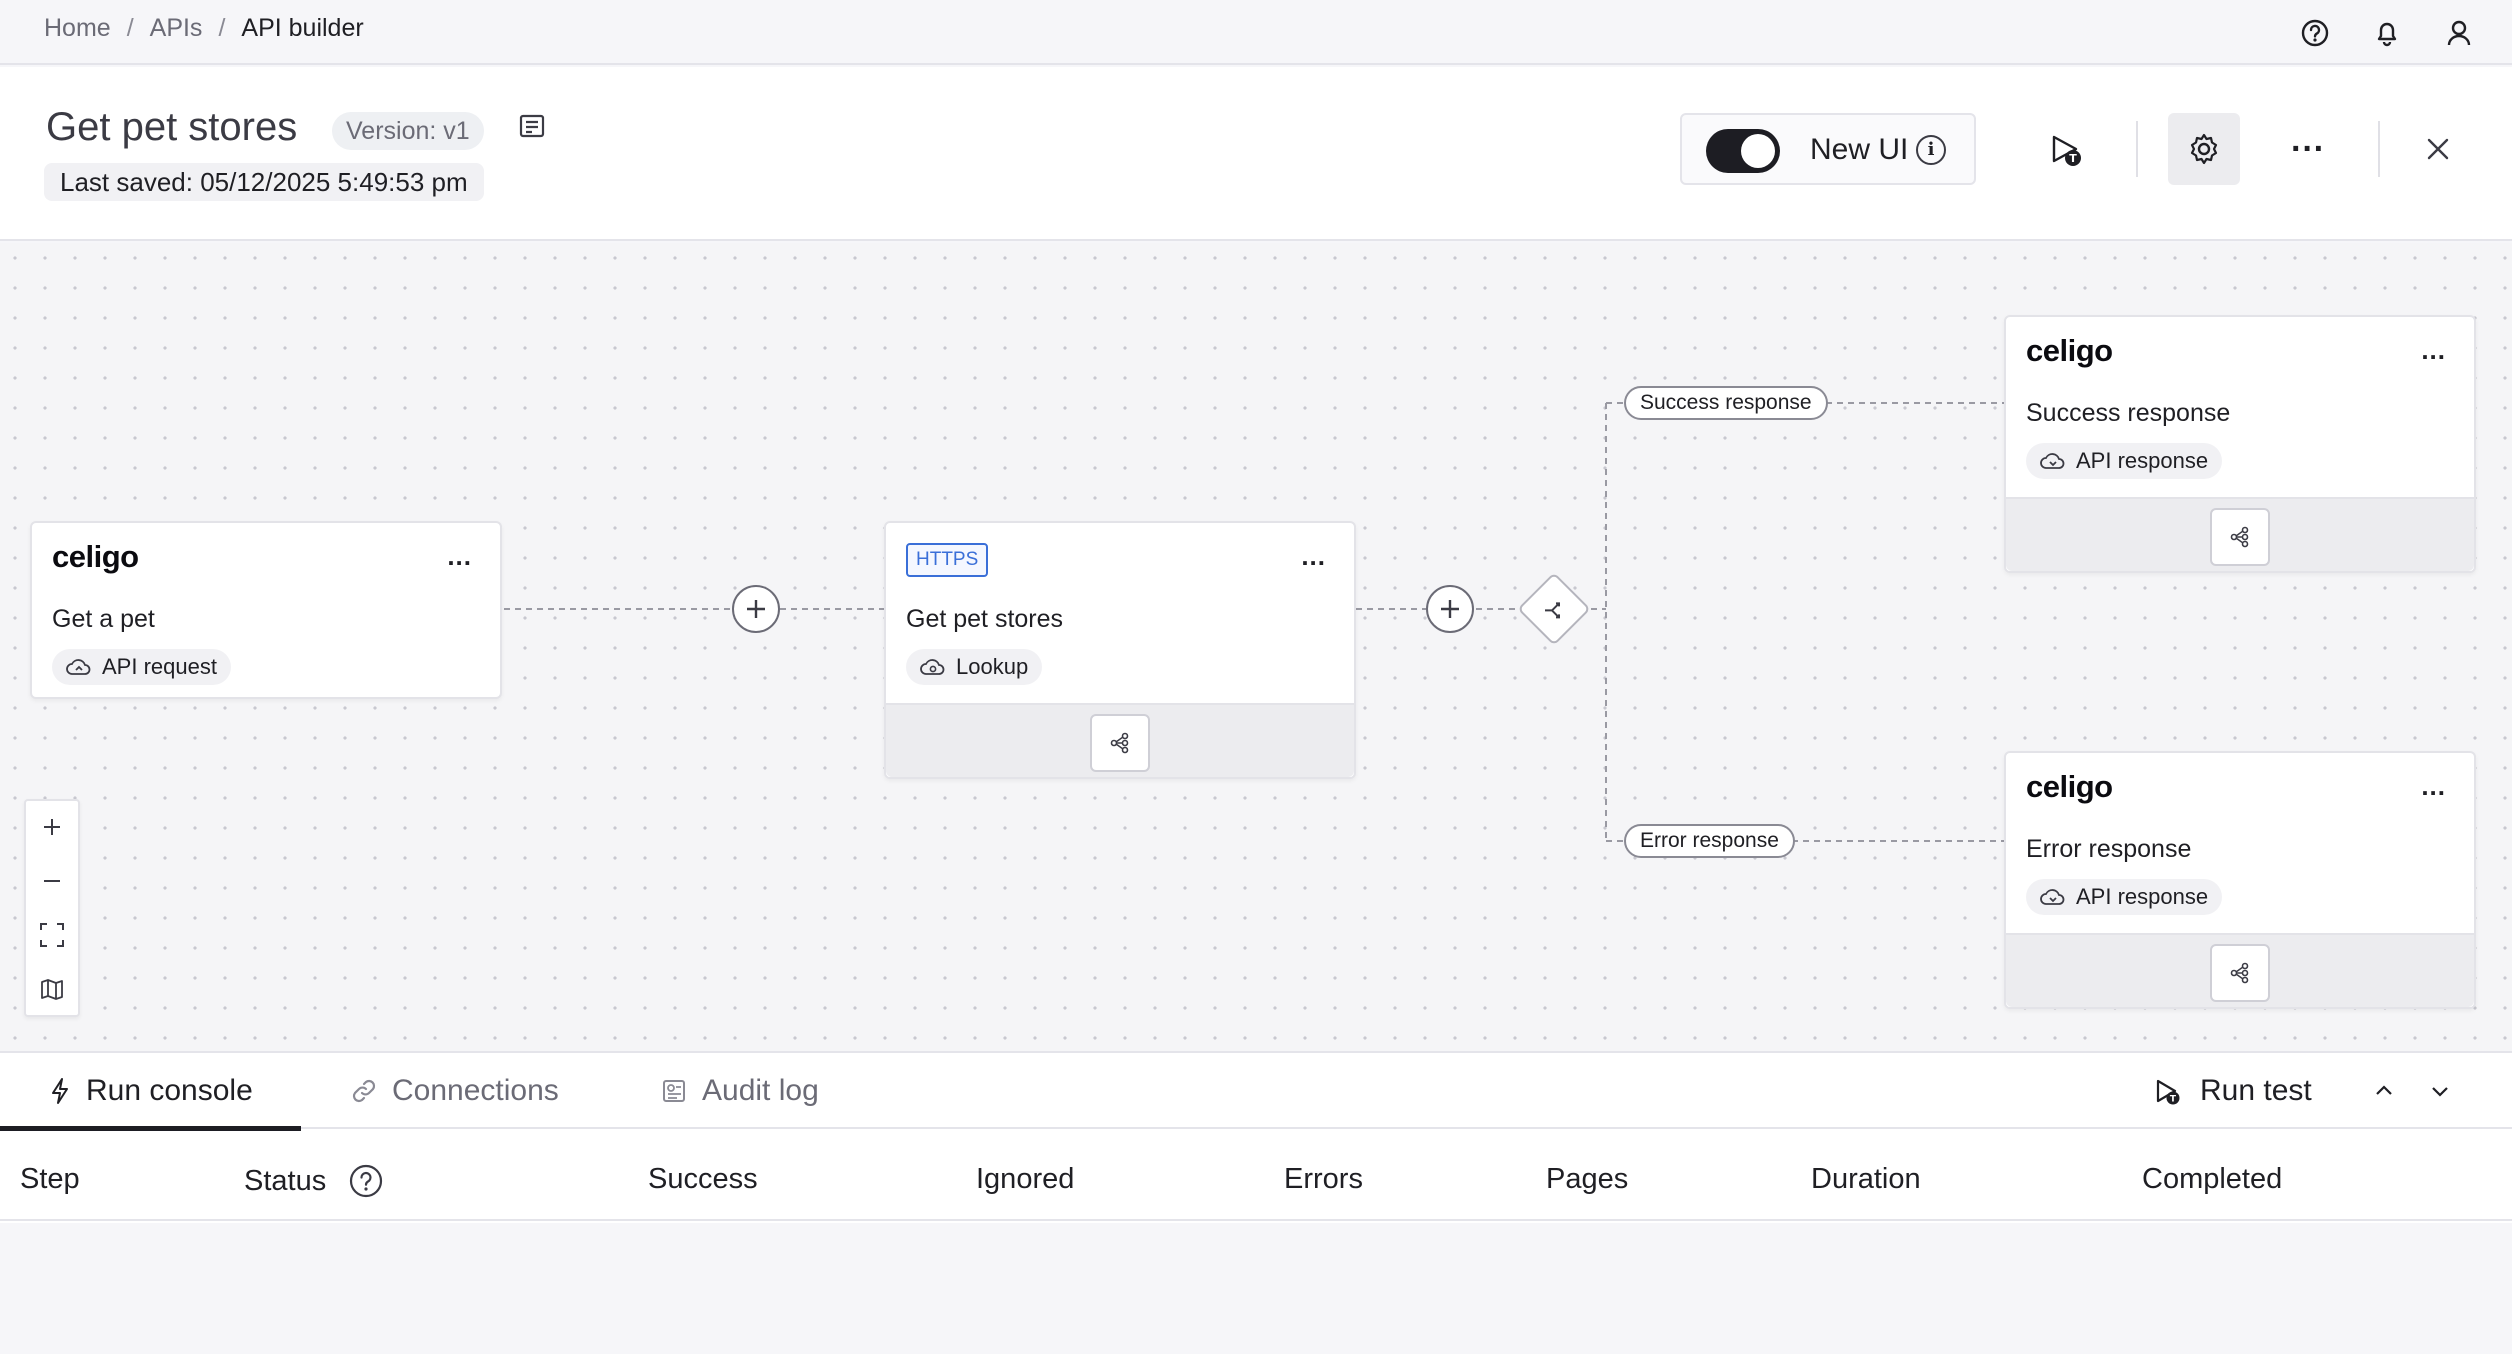 The height and width of the screenshot is (1354, 2512). Describe the element at coordinates (2256, 1090) in the screenshot. I see `run-test-label: Run test` at that location.